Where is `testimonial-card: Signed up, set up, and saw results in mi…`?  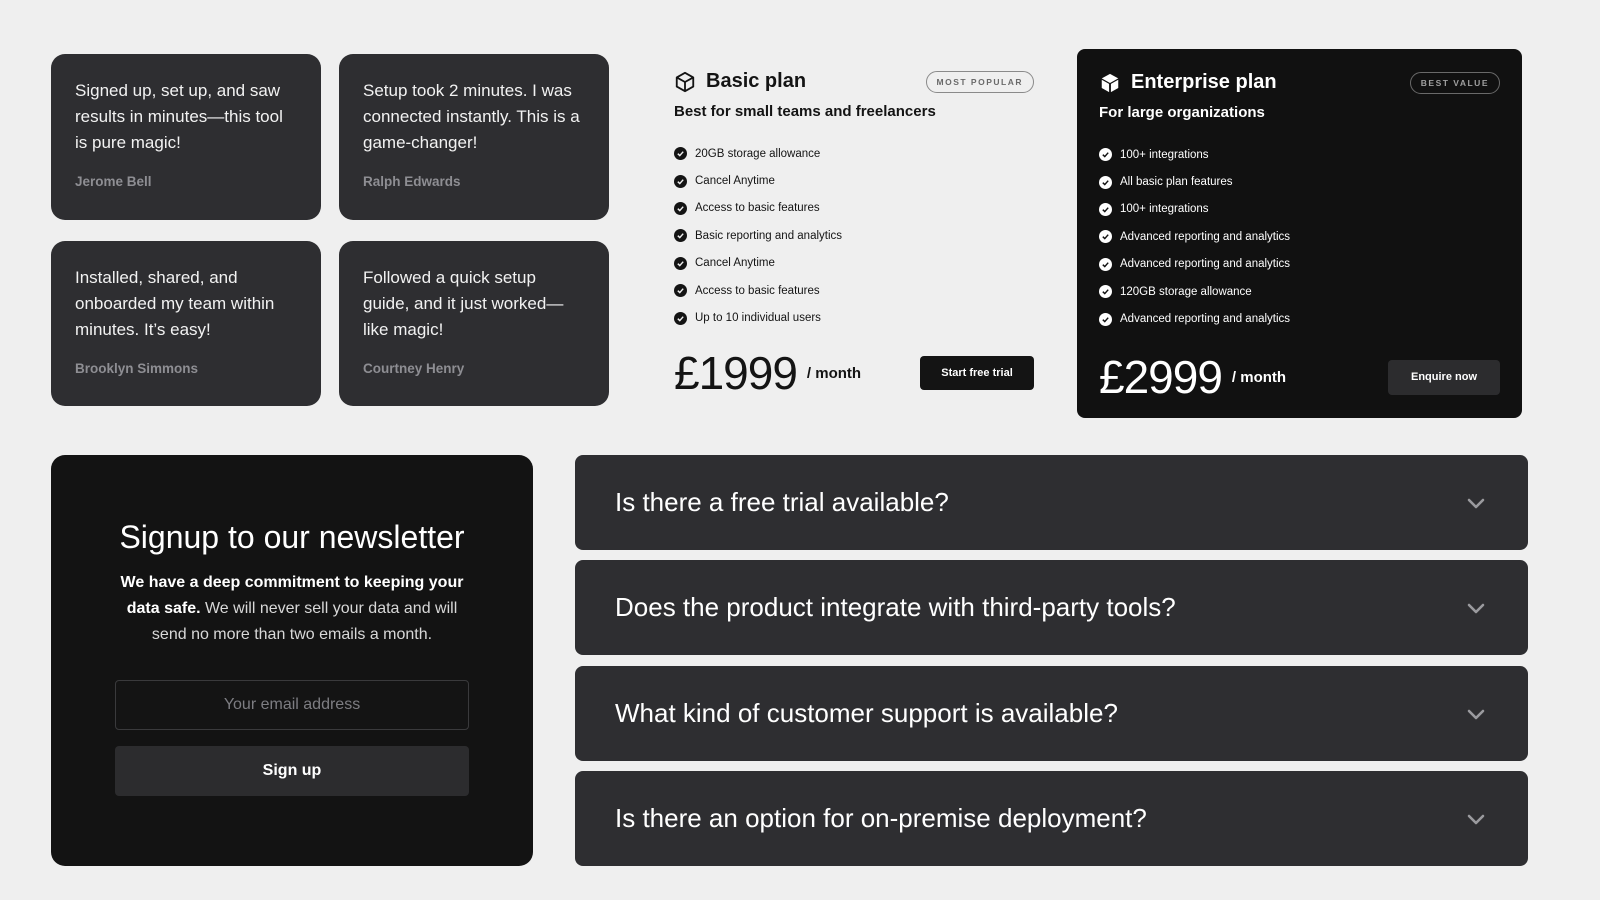 testimonial-card: Signed up, set up, and saw results in mi… is located at coordinates (186, 137).